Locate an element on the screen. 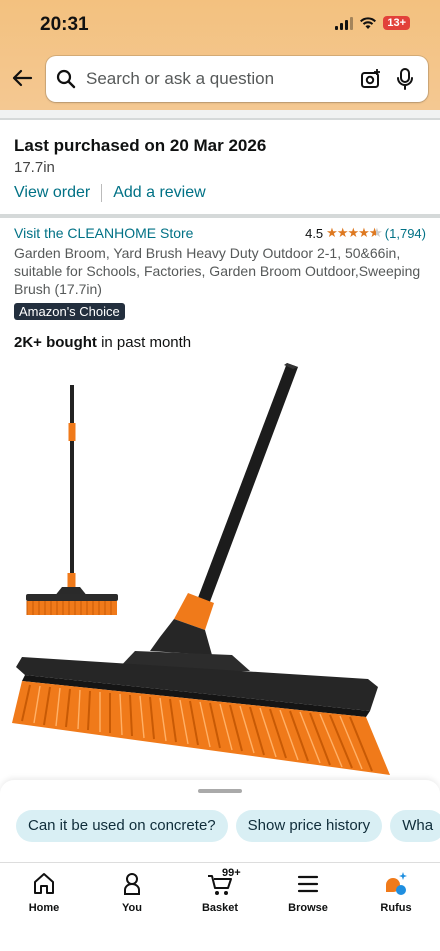 The image size is (440, 951). nav-you: You is located at coordinates (132, 892).